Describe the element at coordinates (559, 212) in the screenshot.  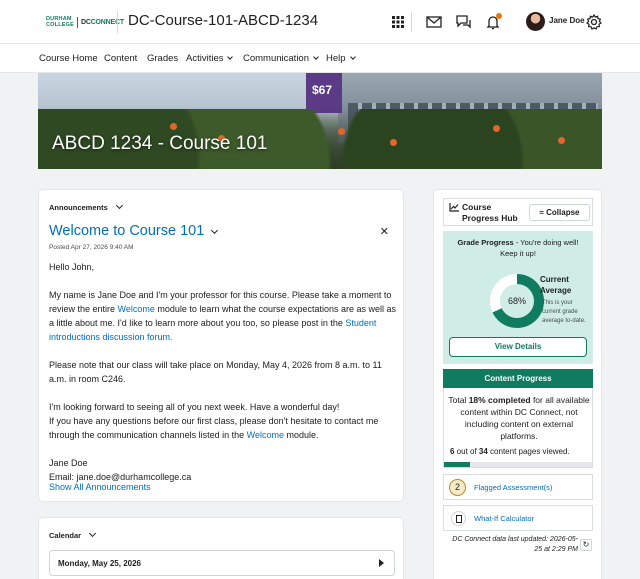
I see `collapse-button: ≈ Collapse` at that location.